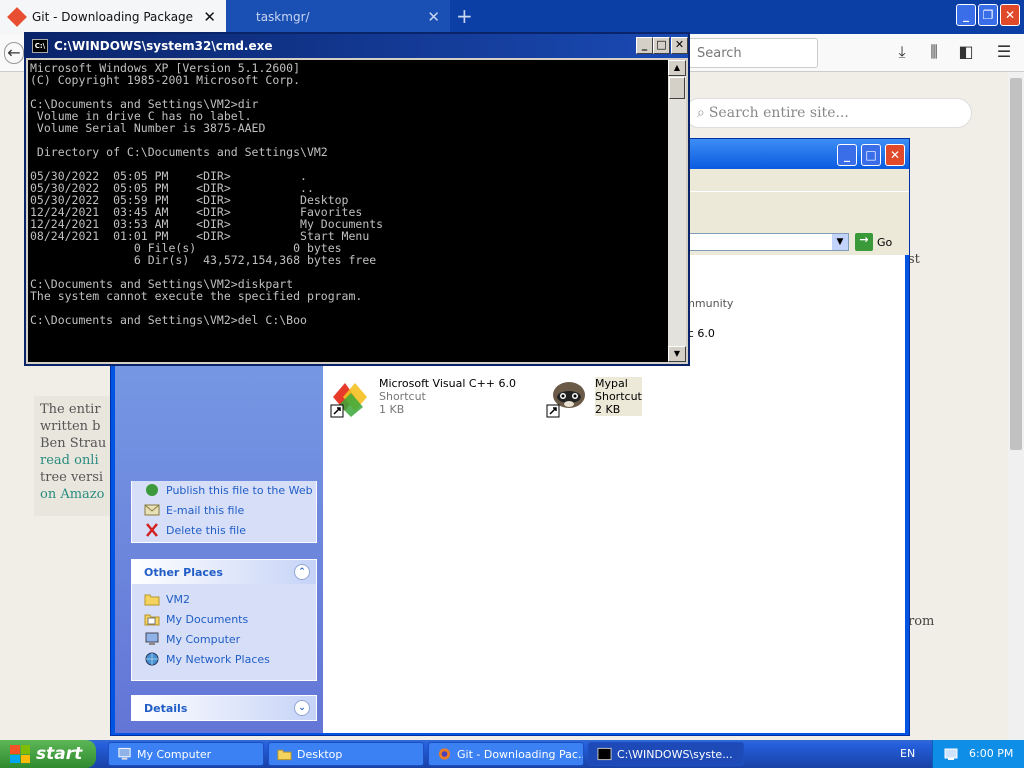  I want to click on expand-chevron-icon: ⌄, so click(302, 708).